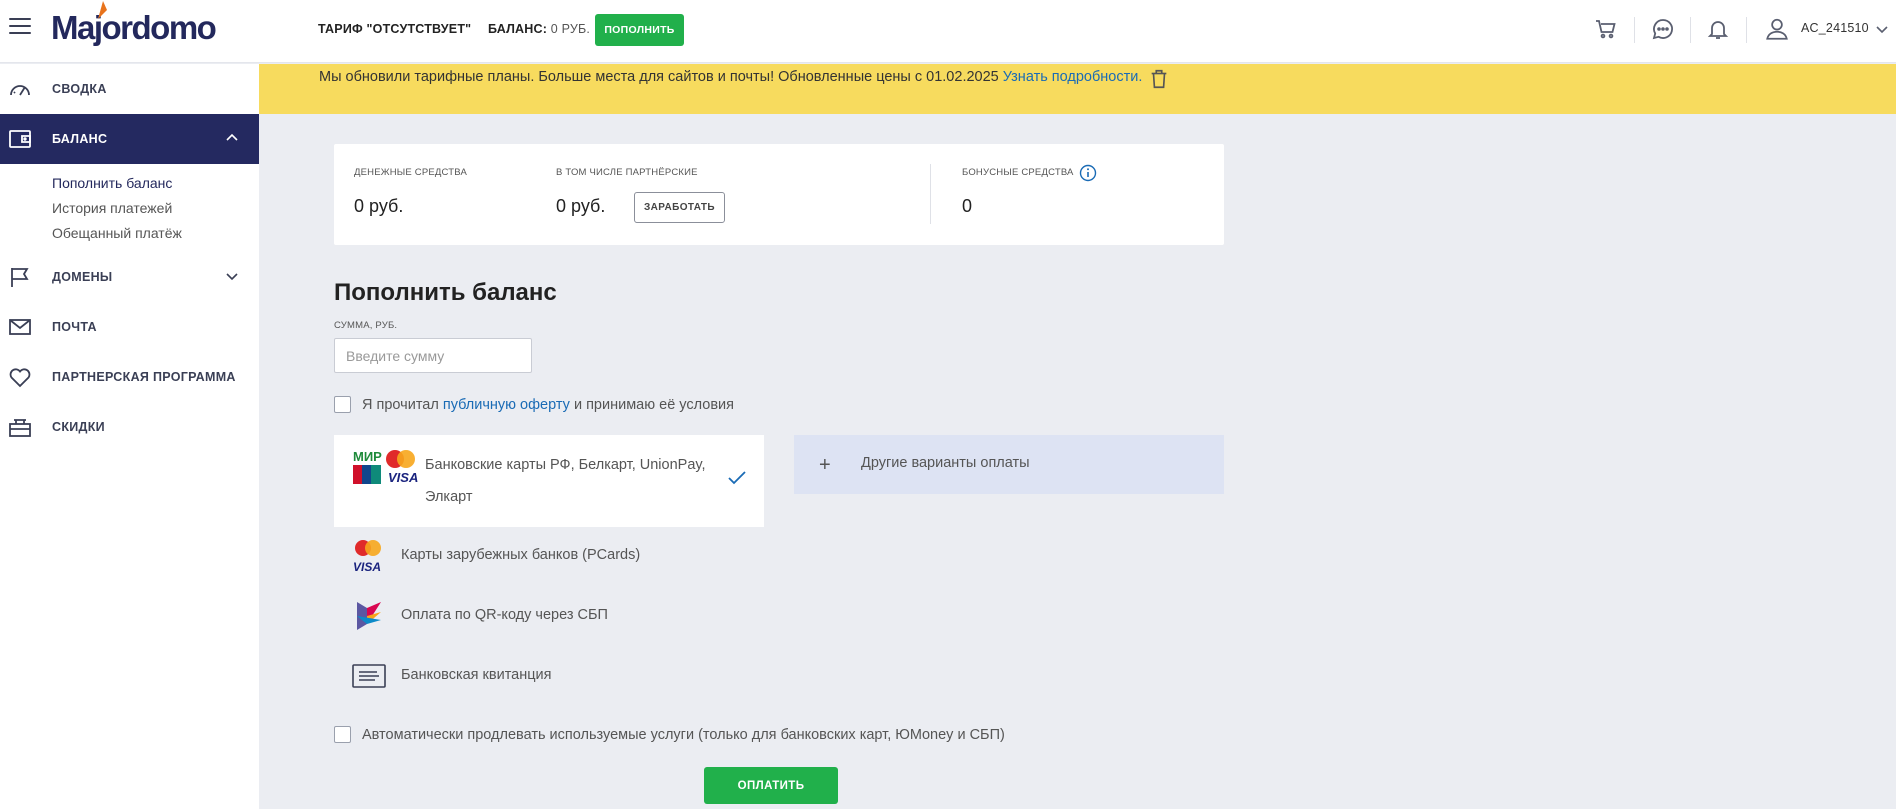  Describe the element at coordinates (737, 478) in the screenshot. I see `check-icon` at that location.